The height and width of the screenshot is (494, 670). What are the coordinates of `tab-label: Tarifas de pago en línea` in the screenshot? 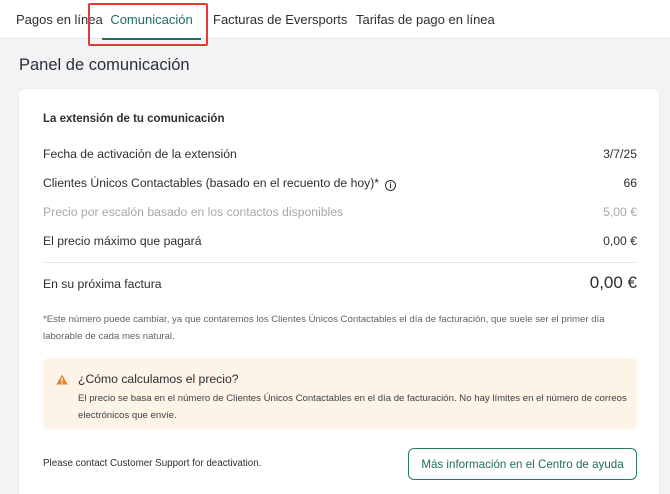 It's located at (425, 19).